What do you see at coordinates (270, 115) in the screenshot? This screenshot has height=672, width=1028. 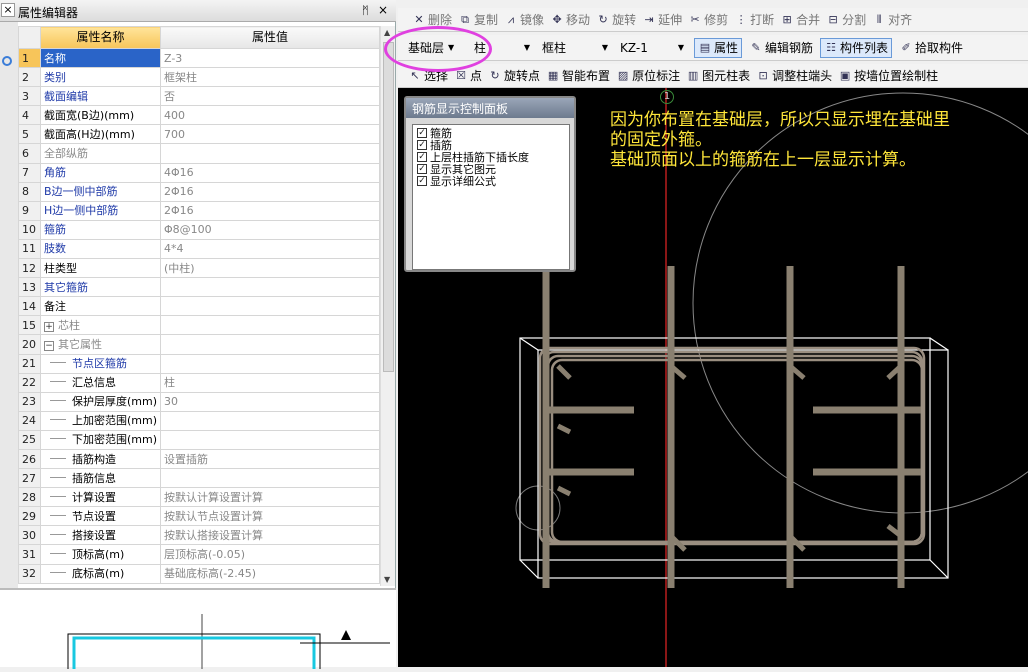 I see `property-value: 400` at bounding box center [270, 115].